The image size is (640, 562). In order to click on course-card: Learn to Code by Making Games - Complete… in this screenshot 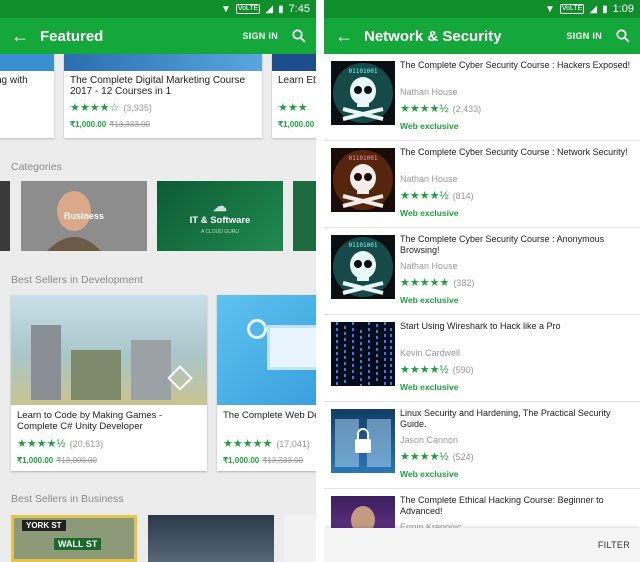, I will do `click(109, 383)`.